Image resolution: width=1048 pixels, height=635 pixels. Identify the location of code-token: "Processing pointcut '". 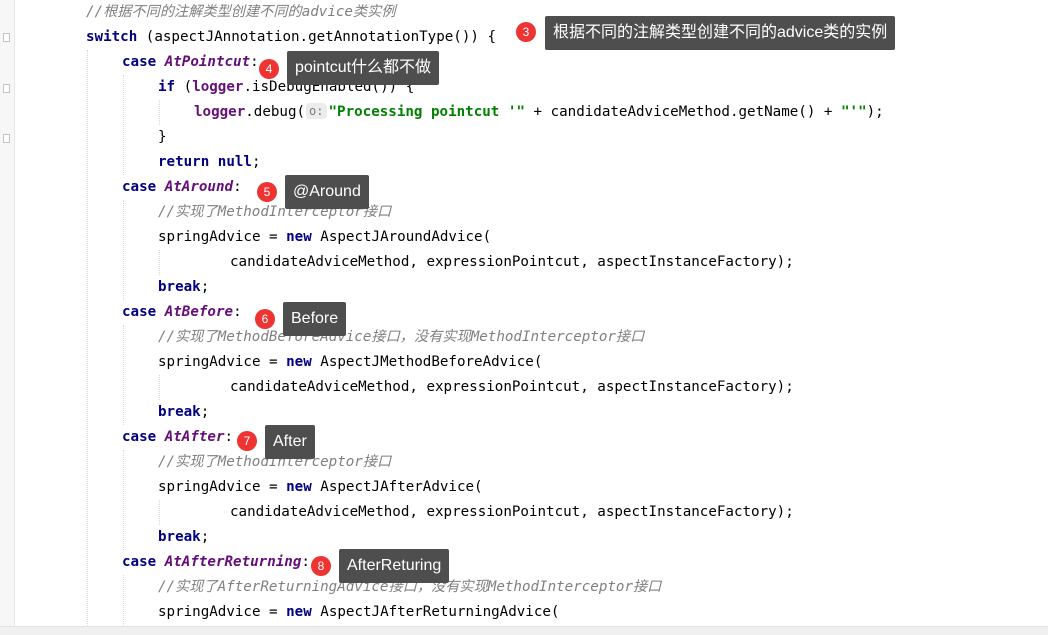
(426, 112).